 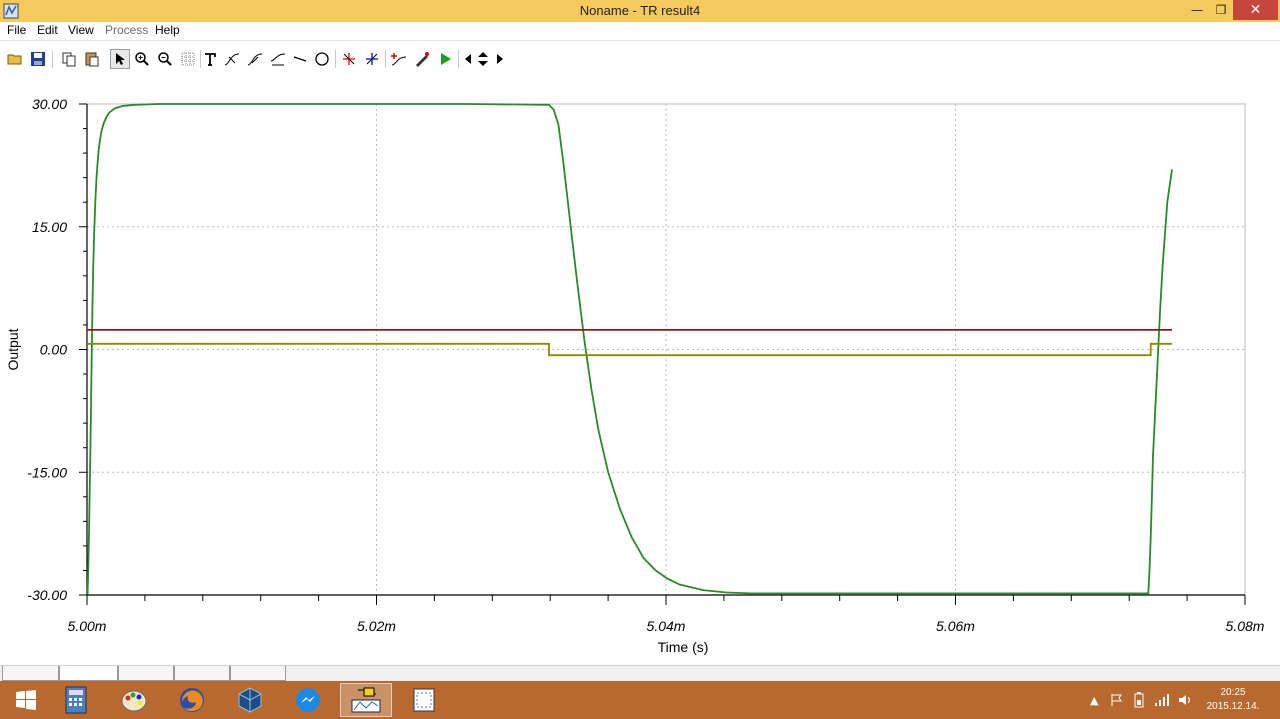 I want to click on menu-edit: Edit, so click(x=47, y=30).